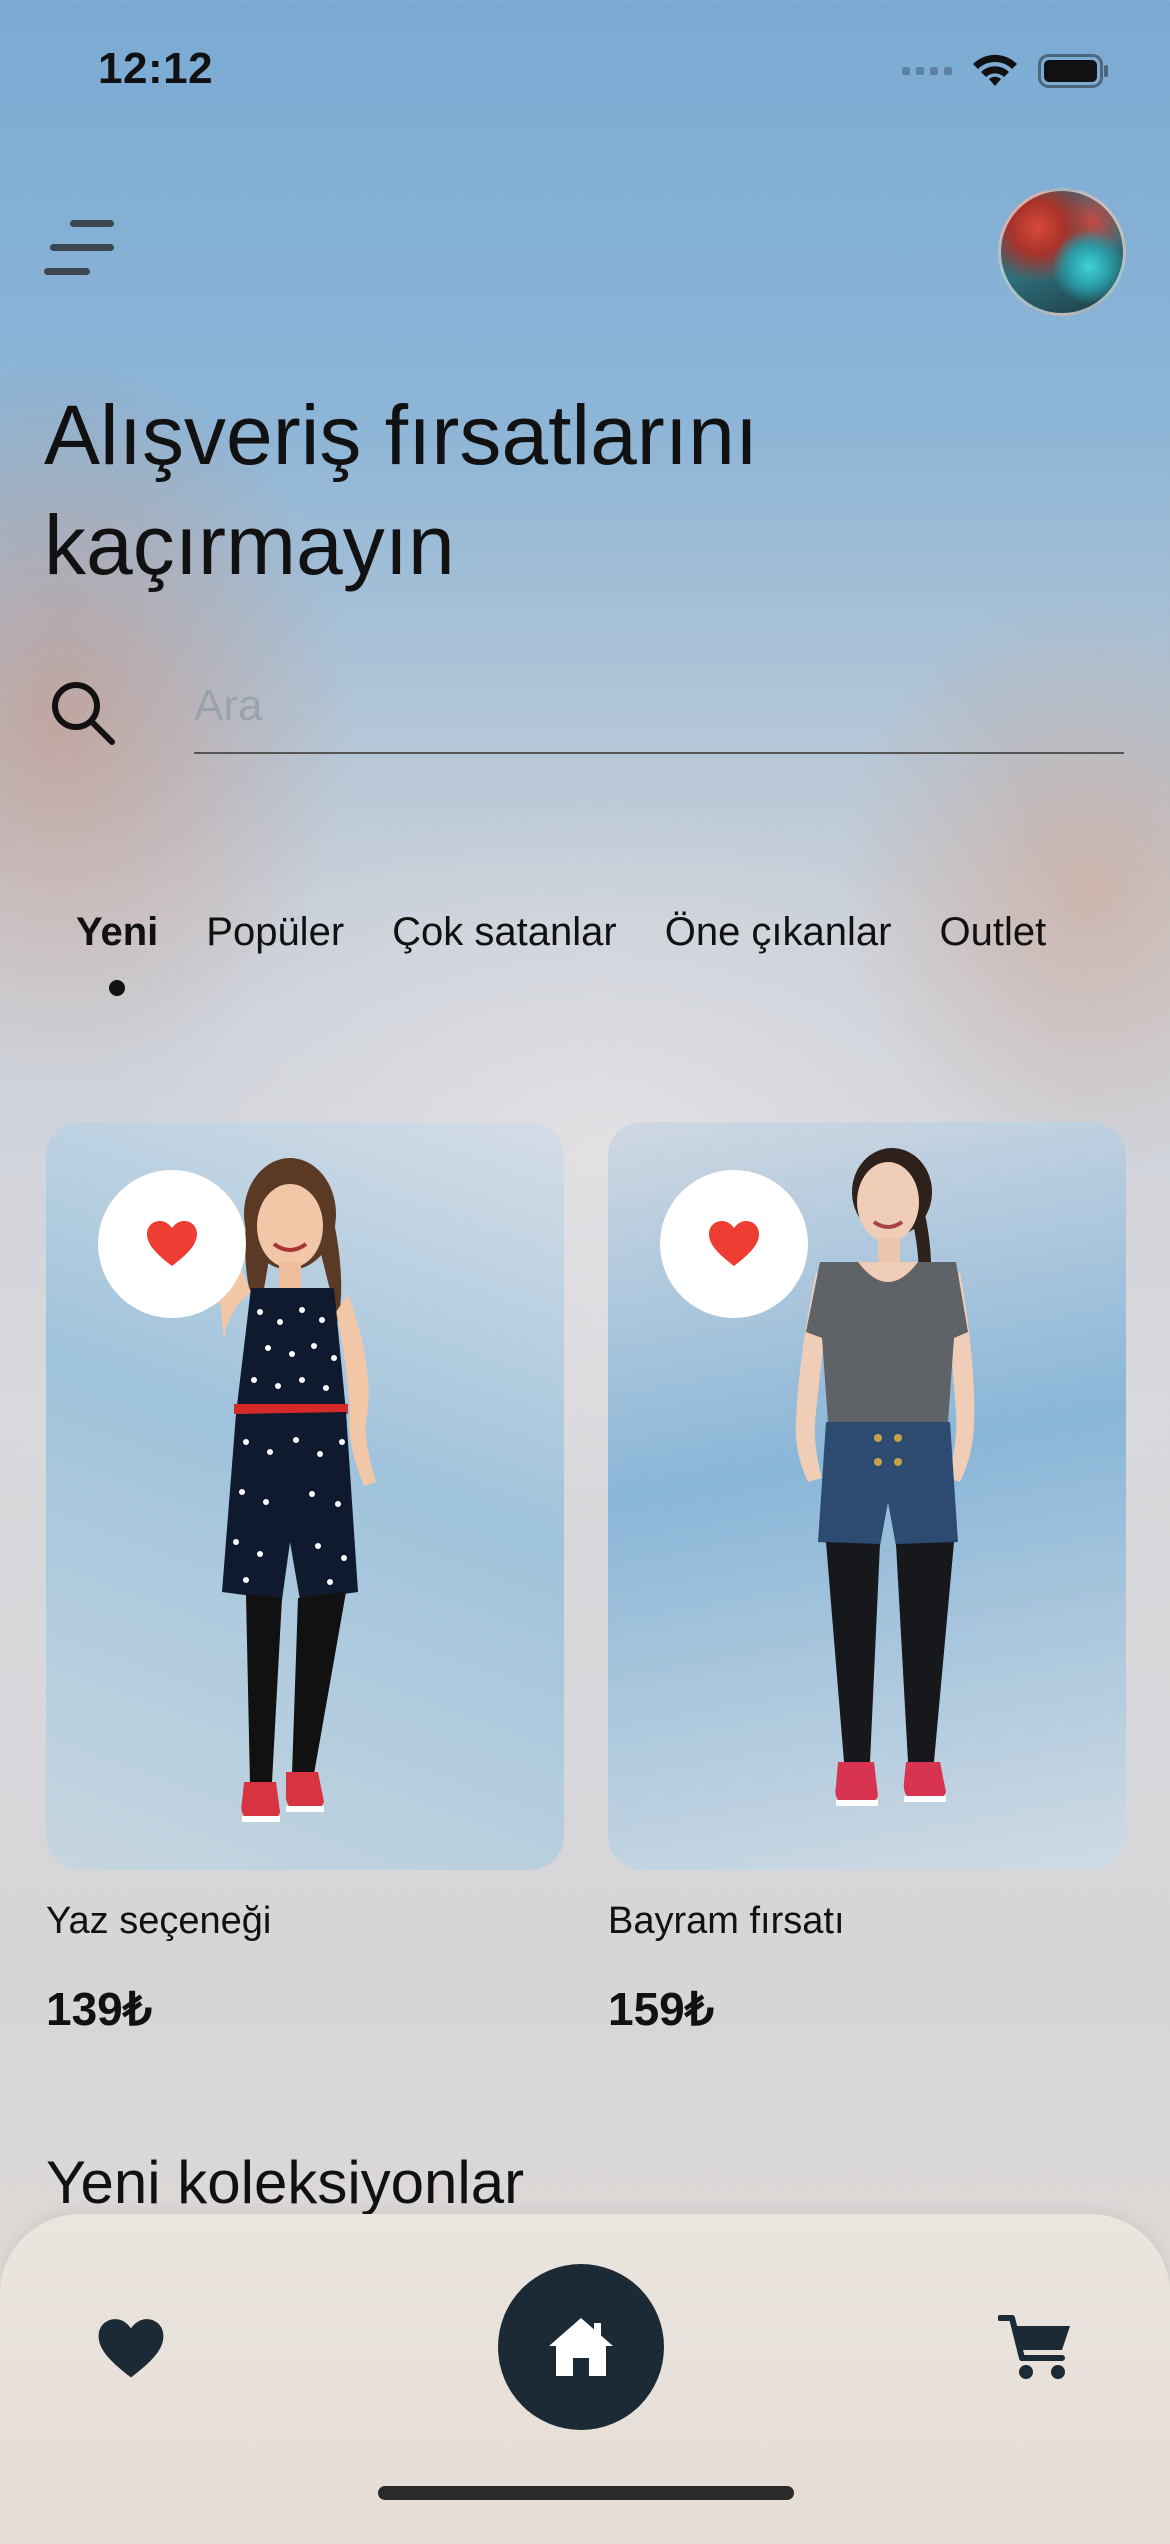 The image size is (1170, 2544). I want to click on home-icon, so click(581, 2347).